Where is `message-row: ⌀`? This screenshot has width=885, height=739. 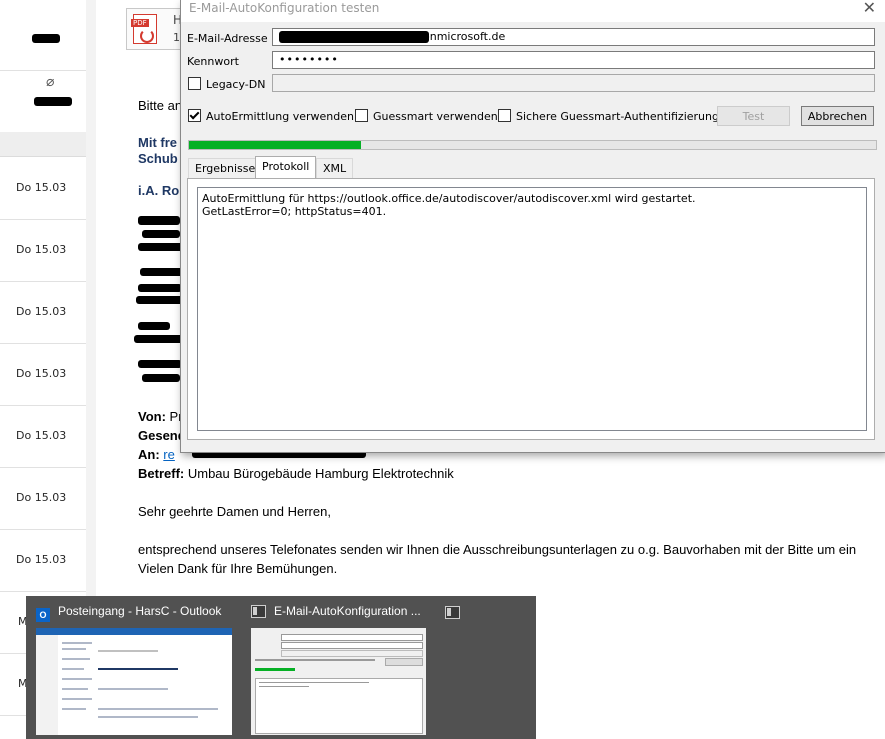
message-row: ⌀ is located at coordinates (43, 101).